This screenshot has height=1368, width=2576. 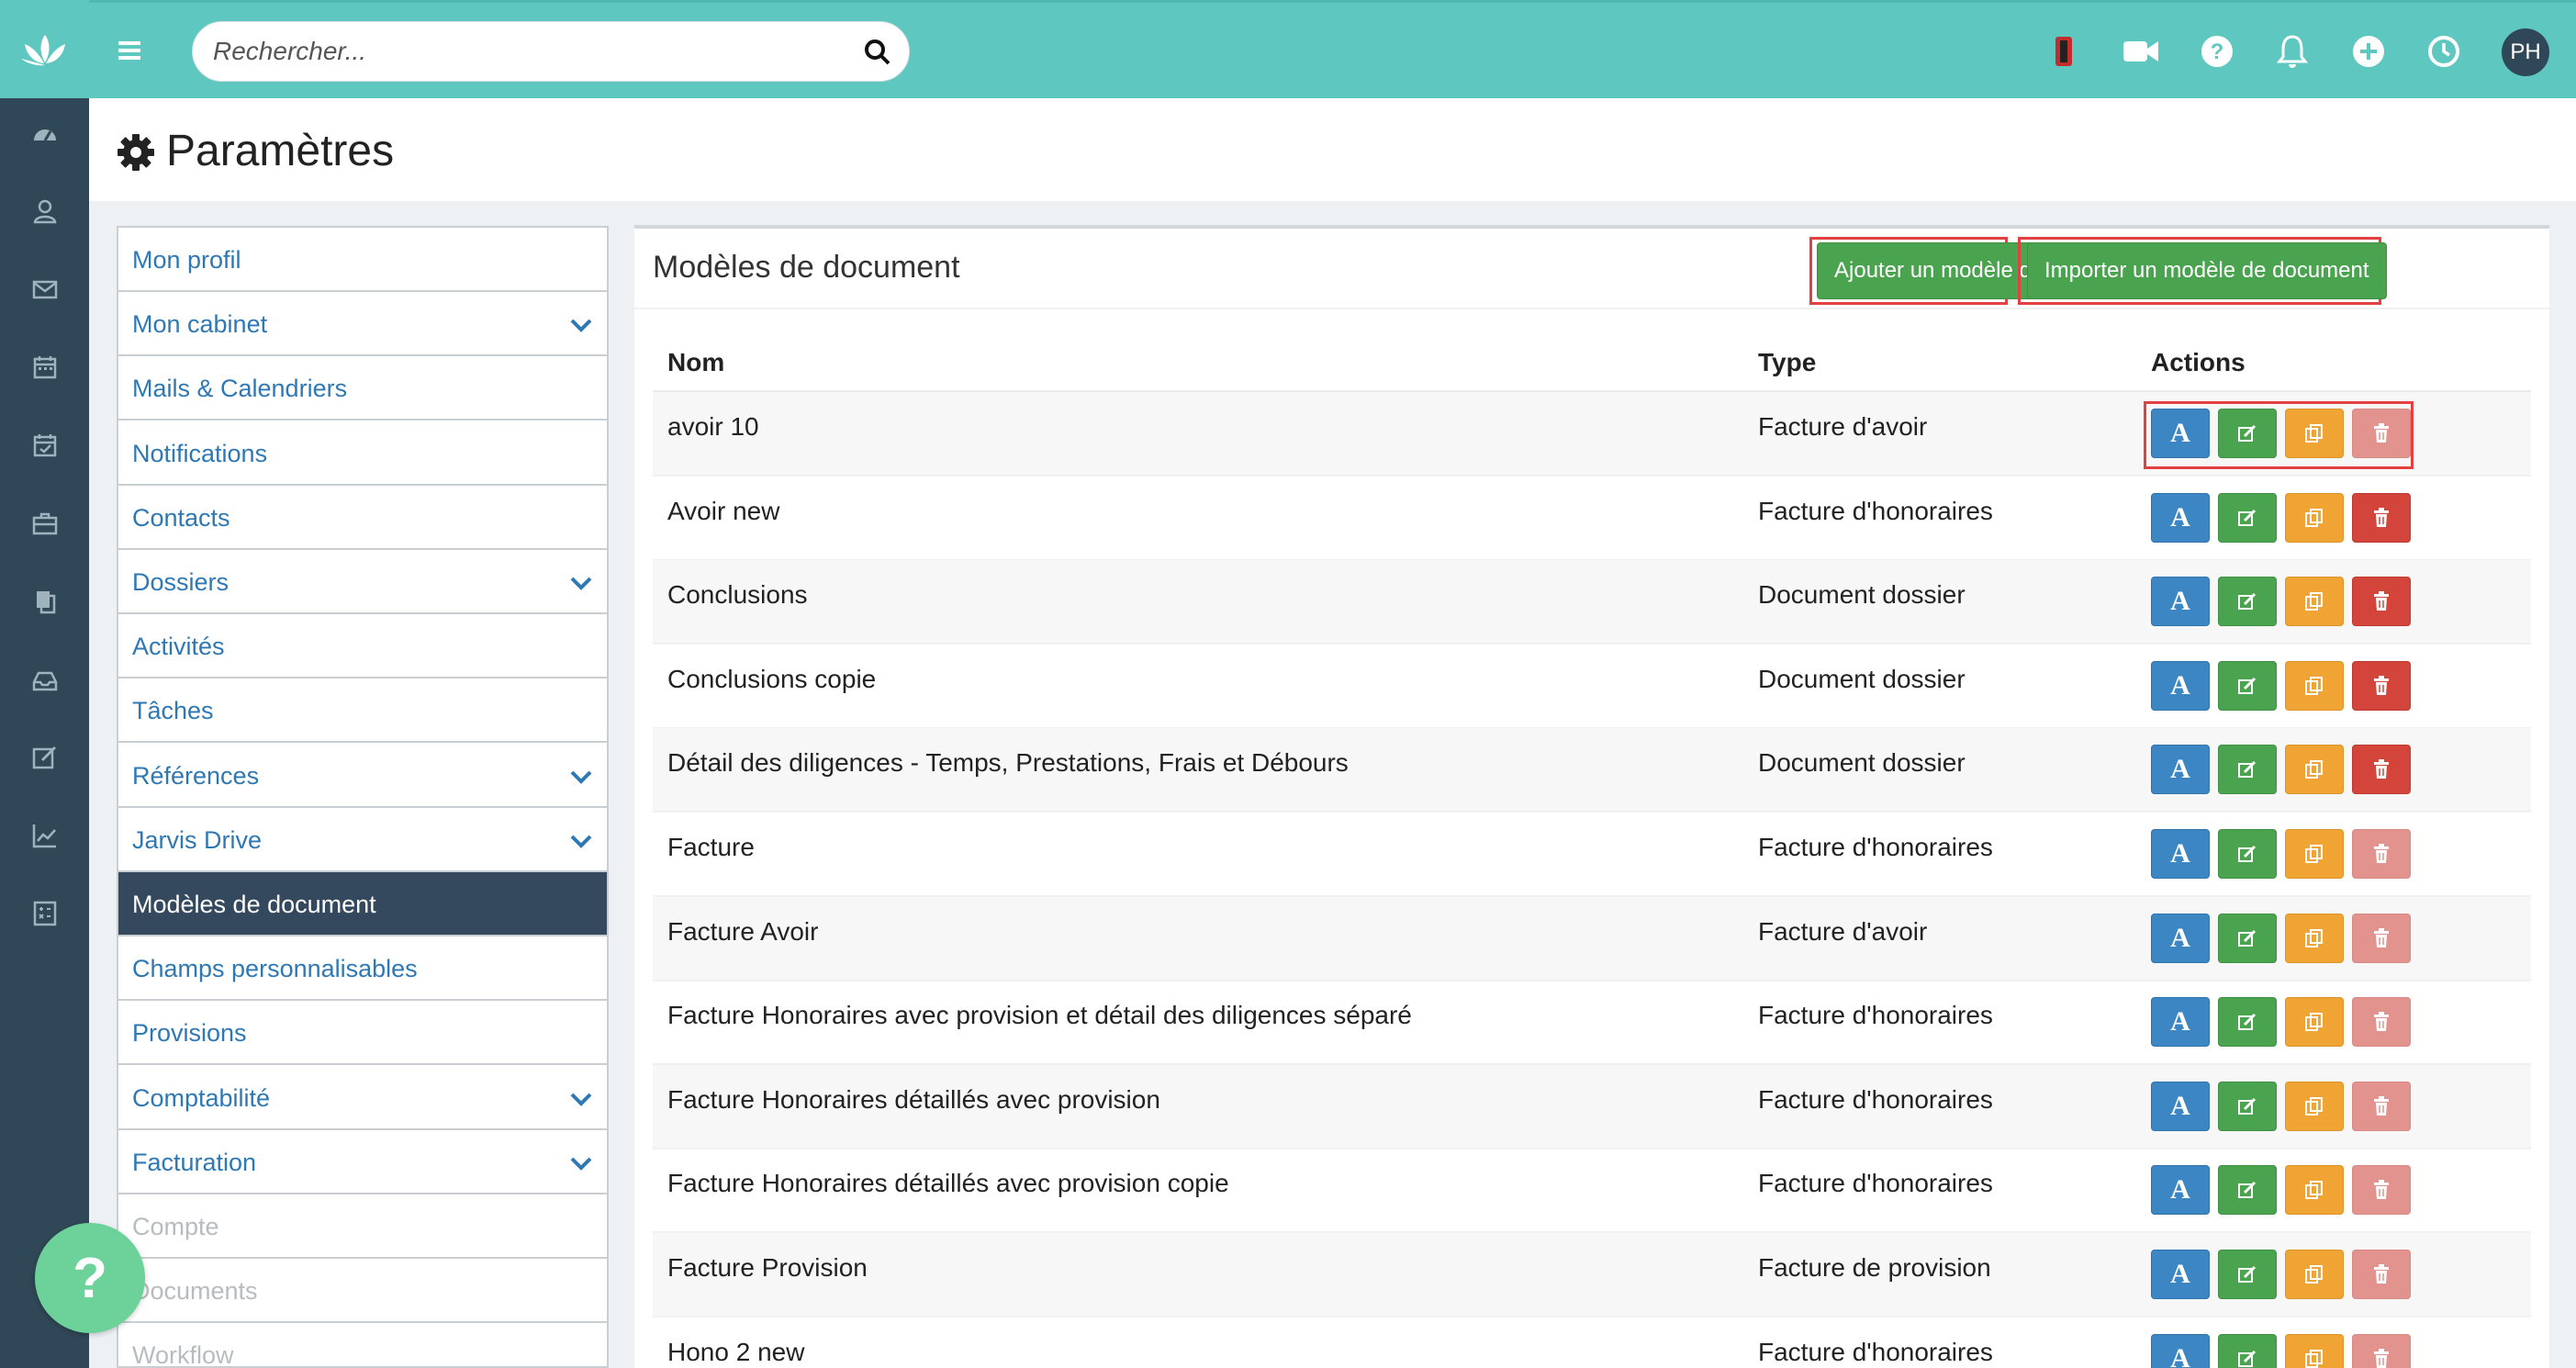 I want to click on user-avatar: PH, so click(x=2525, y=52).